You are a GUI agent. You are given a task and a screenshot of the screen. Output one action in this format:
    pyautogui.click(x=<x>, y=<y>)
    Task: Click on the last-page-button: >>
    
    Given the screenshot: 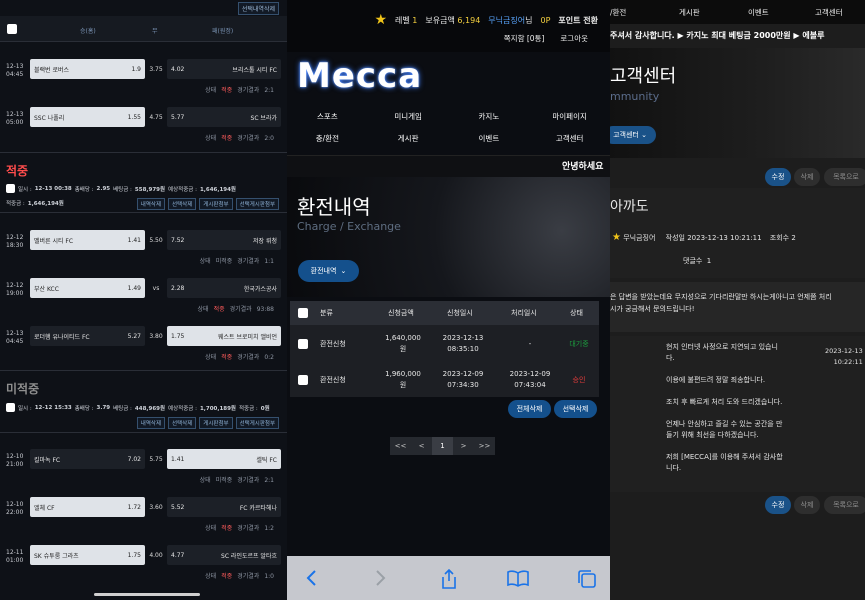 What is the action you would take?
    pyautogui.click(x=484, y=446)
    